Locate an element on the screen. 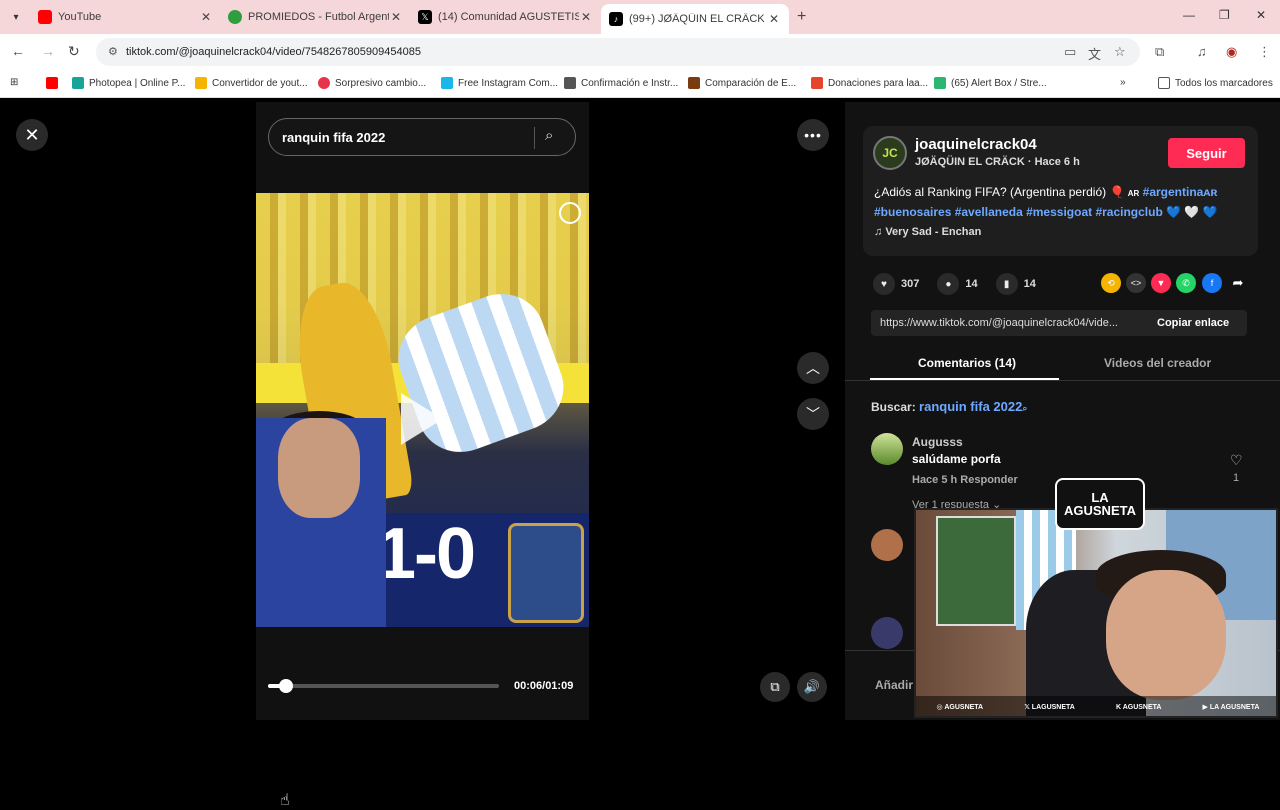 The image size is (1280, 810). comparison-icon is located at coordinates (694, 83).